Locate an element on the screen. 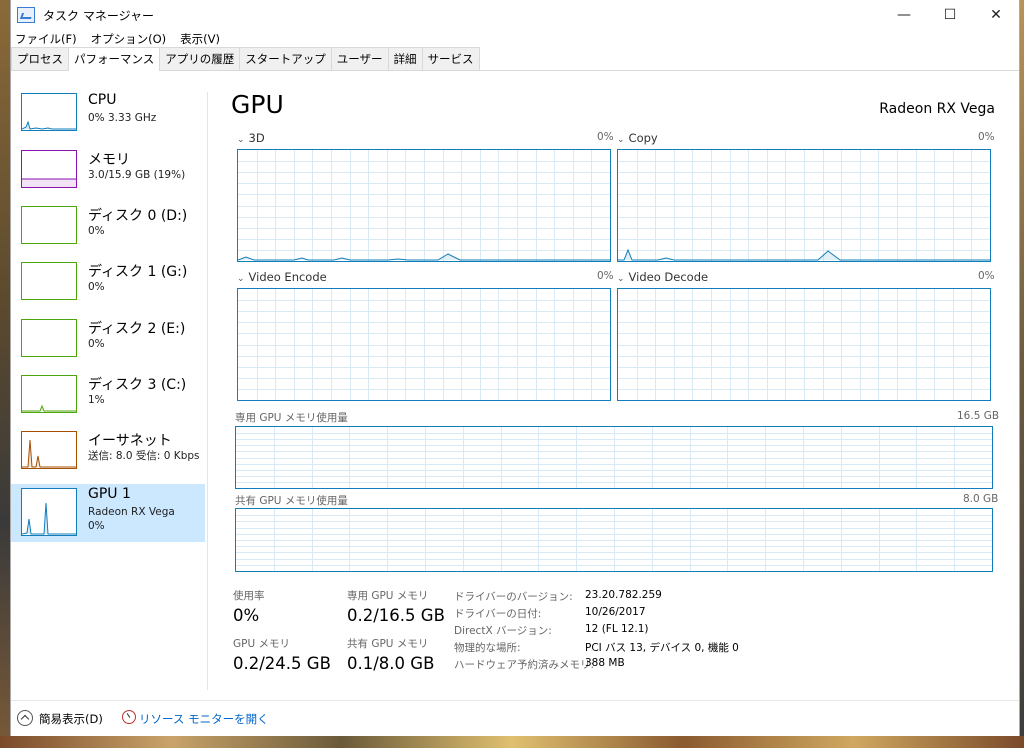 This screenshot has width=1024, height=748. engine-video-decode-name: Video Decode is located at coordinates (668, 277).